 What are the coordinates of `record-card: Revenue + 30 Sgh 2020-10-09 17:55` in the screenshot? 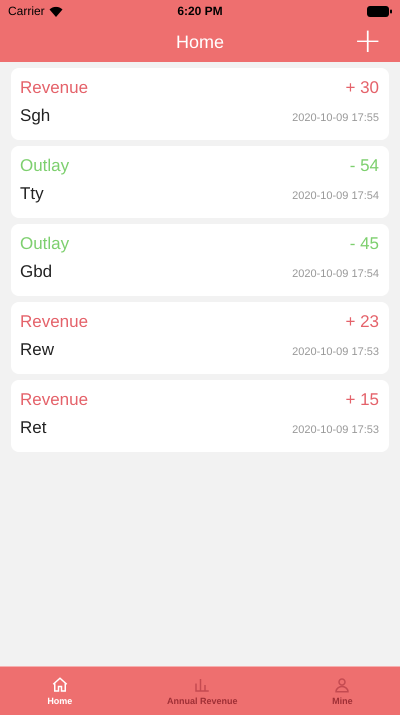 It's located at (200, 104).